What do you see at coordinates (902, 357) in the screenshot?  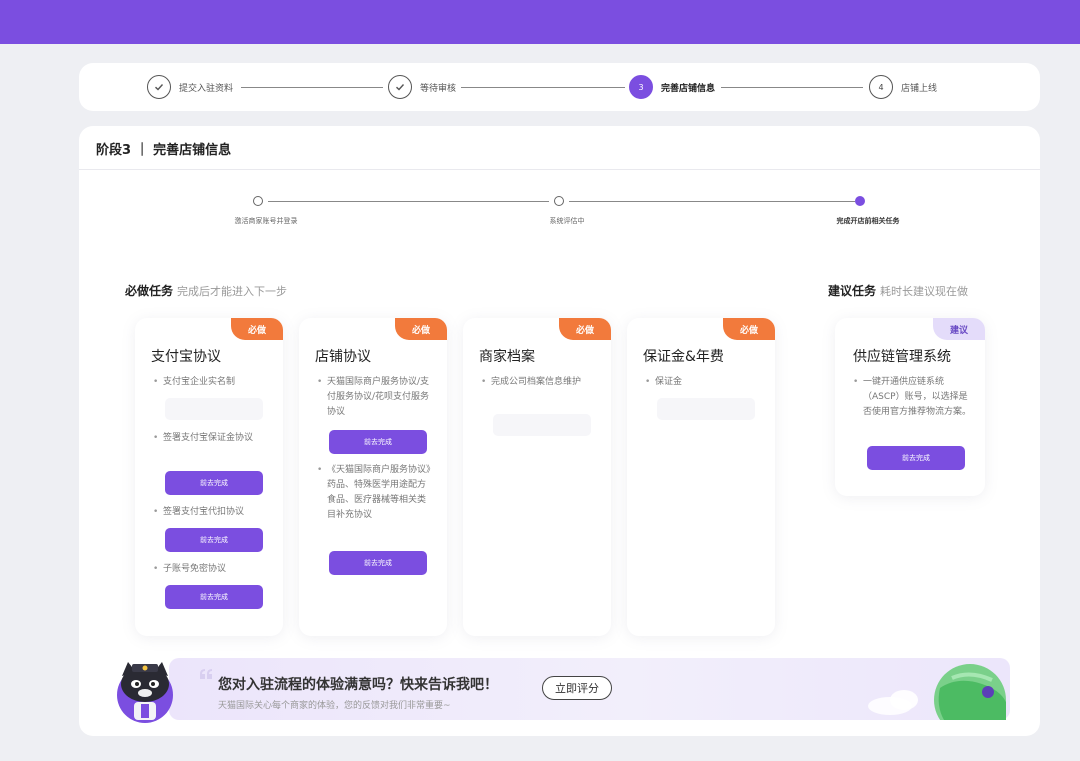 I see `card-title: 供应链管理系统` at bounding box center [902, 357].